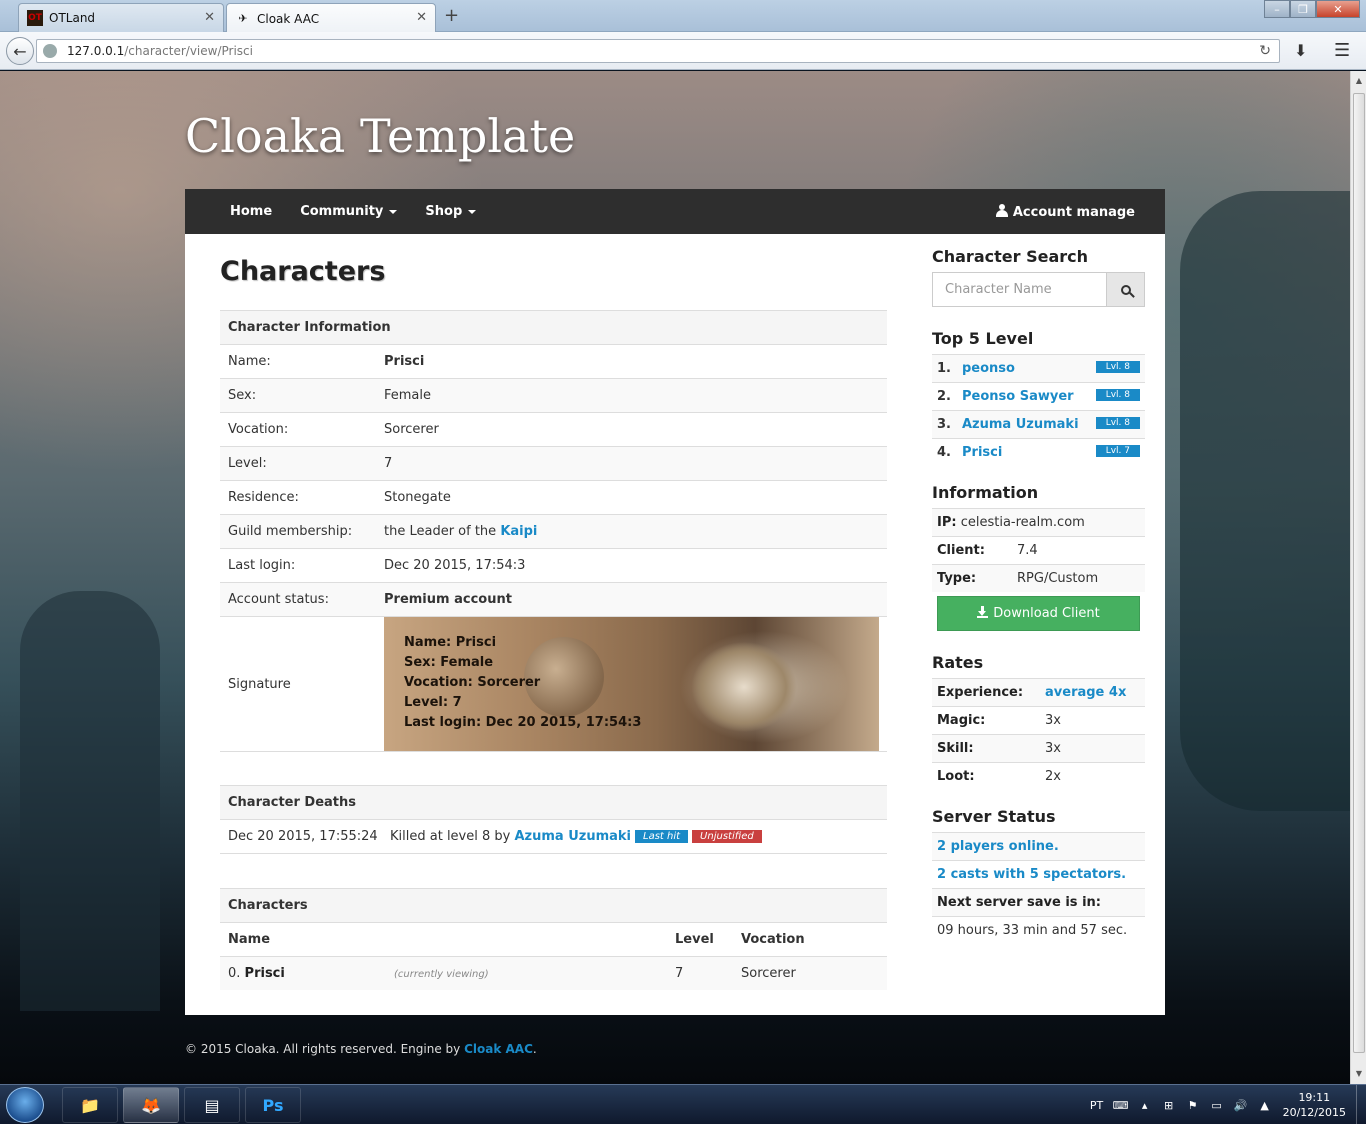 This screenshot has width=1366, height=1124. What do you see at coordinates (1359, 573) in the screenshot?
I see `scrollbar-thumb` at bounding box center [1359, 573].